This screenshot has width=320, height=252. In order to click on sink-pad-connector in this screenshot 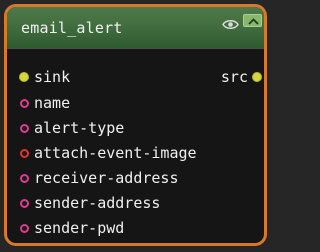, I will do `click(24, 77)`.